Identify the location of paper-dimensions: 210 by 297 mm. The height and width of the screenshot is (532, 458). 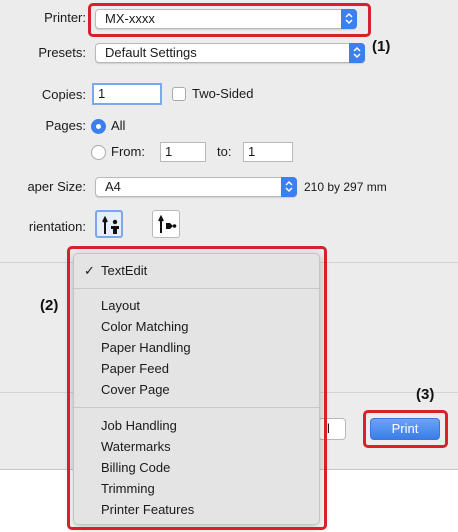
(345, 187).